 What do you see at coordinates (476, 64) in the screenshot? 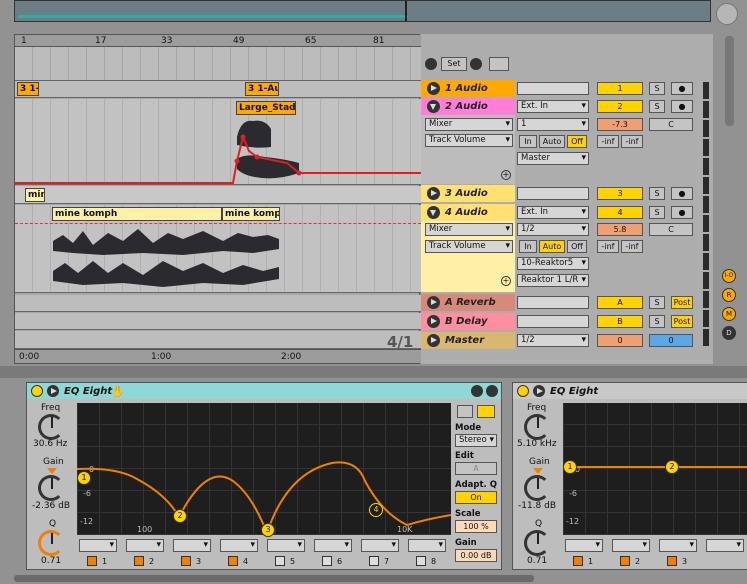
I see `forward-arrow-icon` at bounding box center [476, 64].